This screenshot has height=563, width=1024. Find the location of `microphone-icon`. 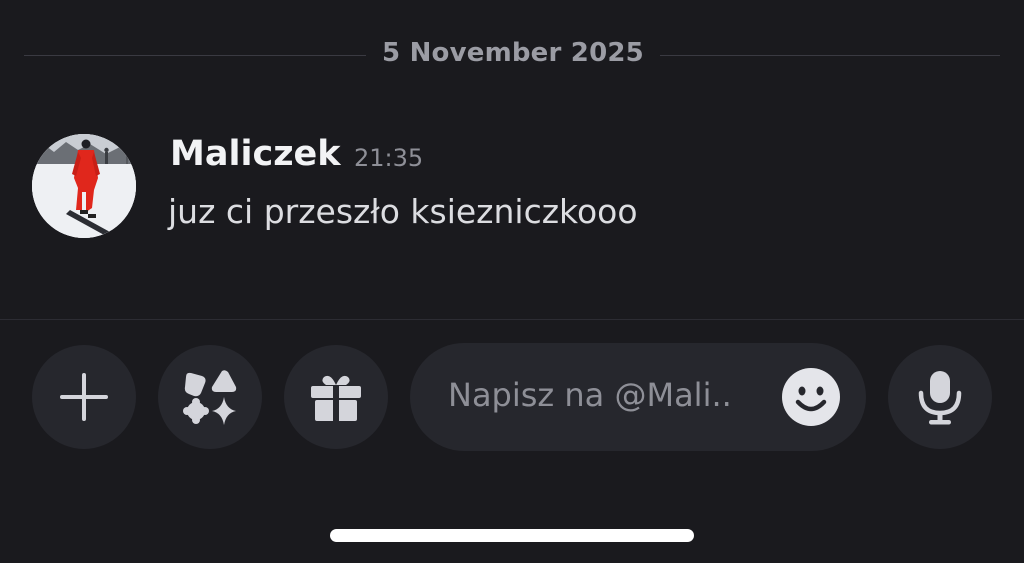

microphone-icon is located at coordinates (940, 398).